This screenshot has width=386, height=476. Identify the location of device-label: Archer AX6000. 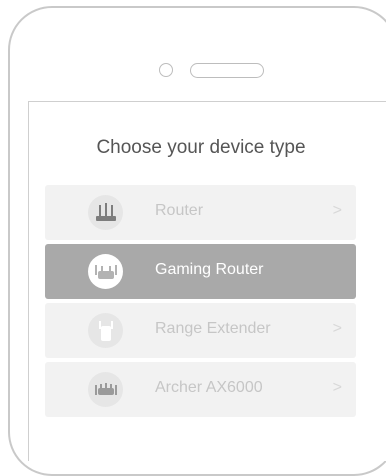
(209, 387).